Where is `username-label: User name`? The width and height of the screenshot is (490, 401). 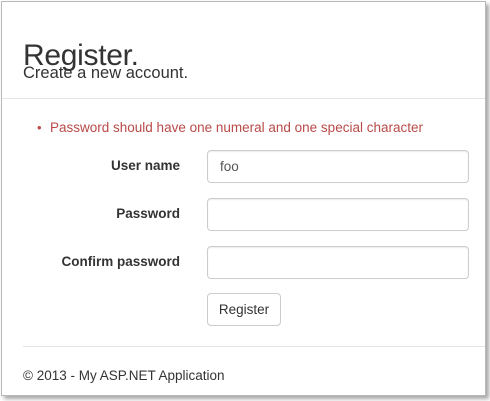
username-label: User name is located at coordinates (145, 165).